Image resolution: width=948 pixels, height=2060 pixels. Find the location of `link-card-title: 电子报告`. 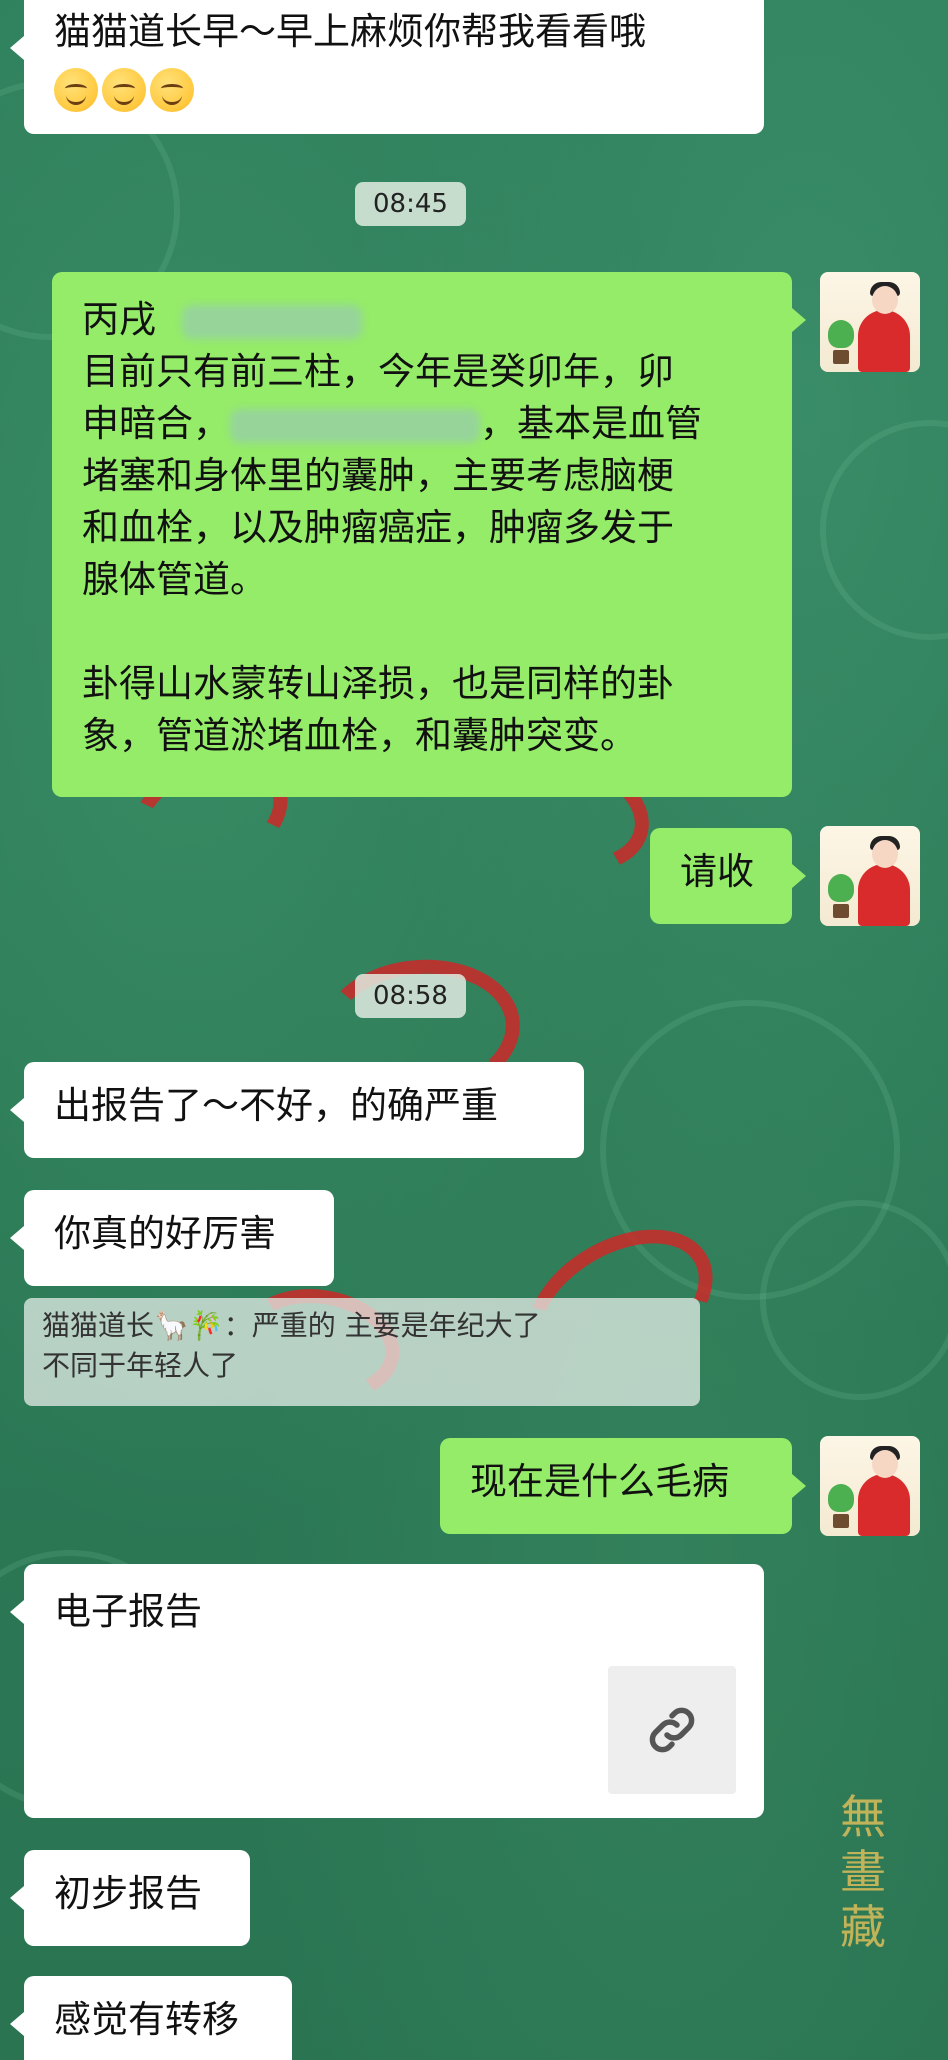

link-card-title: 电子报告 is located at coordinates (128, 1611).